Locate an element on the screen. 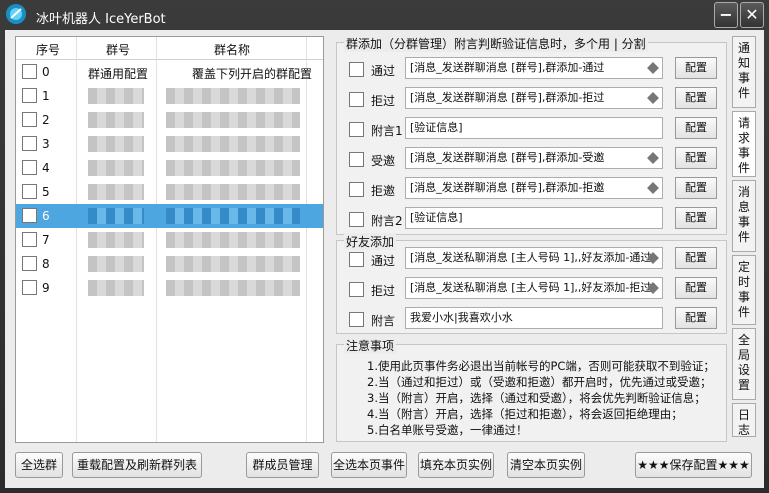 This screenshot has height=493, width=769. friend-add-option: 通过 [消息_发送私聊消息 [主人号码 1],,好友添加-通过 配置 is located at coordinates (535, 259).